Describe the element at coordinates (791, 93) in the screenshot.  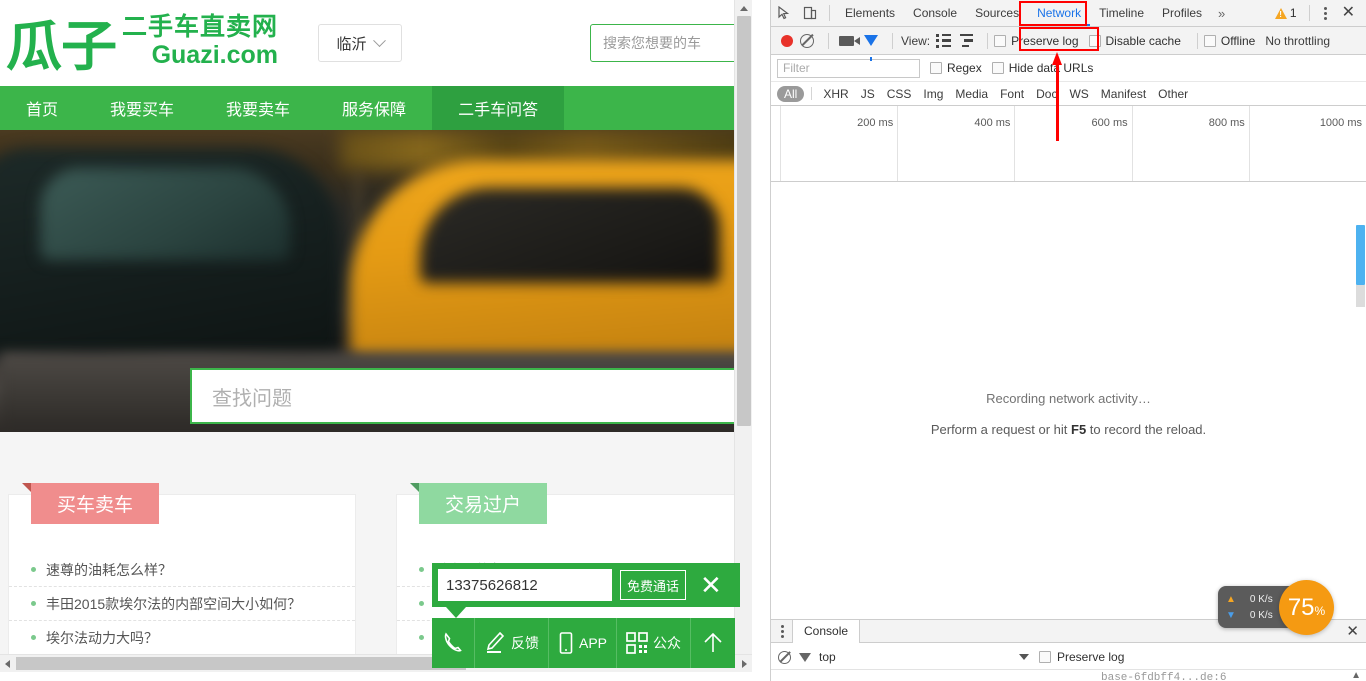
I see `type-filter-all: All` at that location.